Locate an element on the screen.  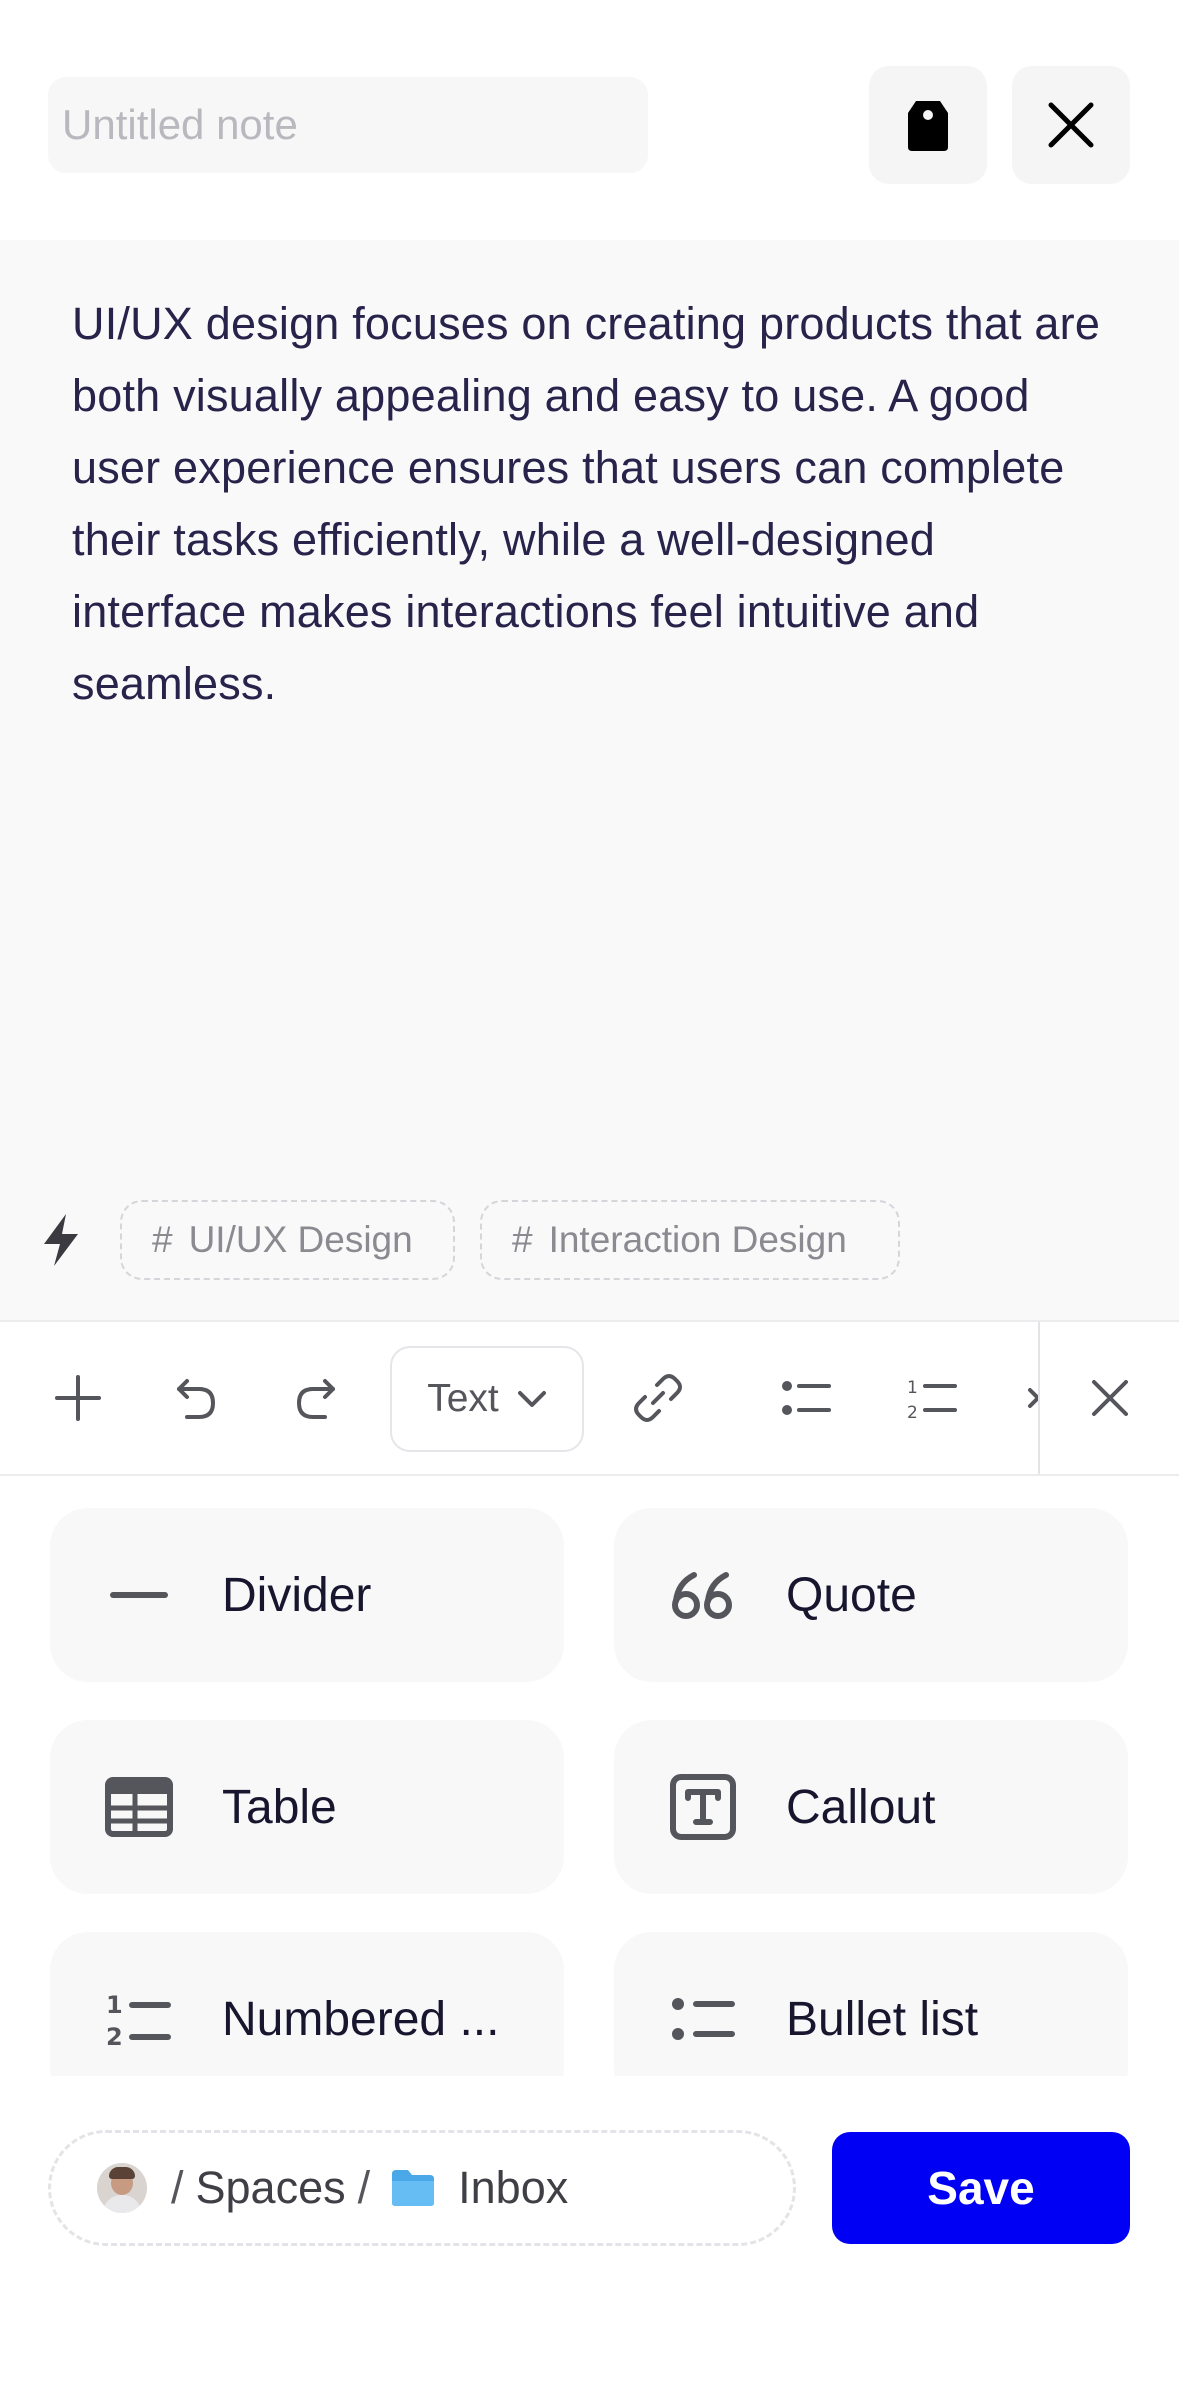
text-style-label: Text is located at coordinates (463, 1398).